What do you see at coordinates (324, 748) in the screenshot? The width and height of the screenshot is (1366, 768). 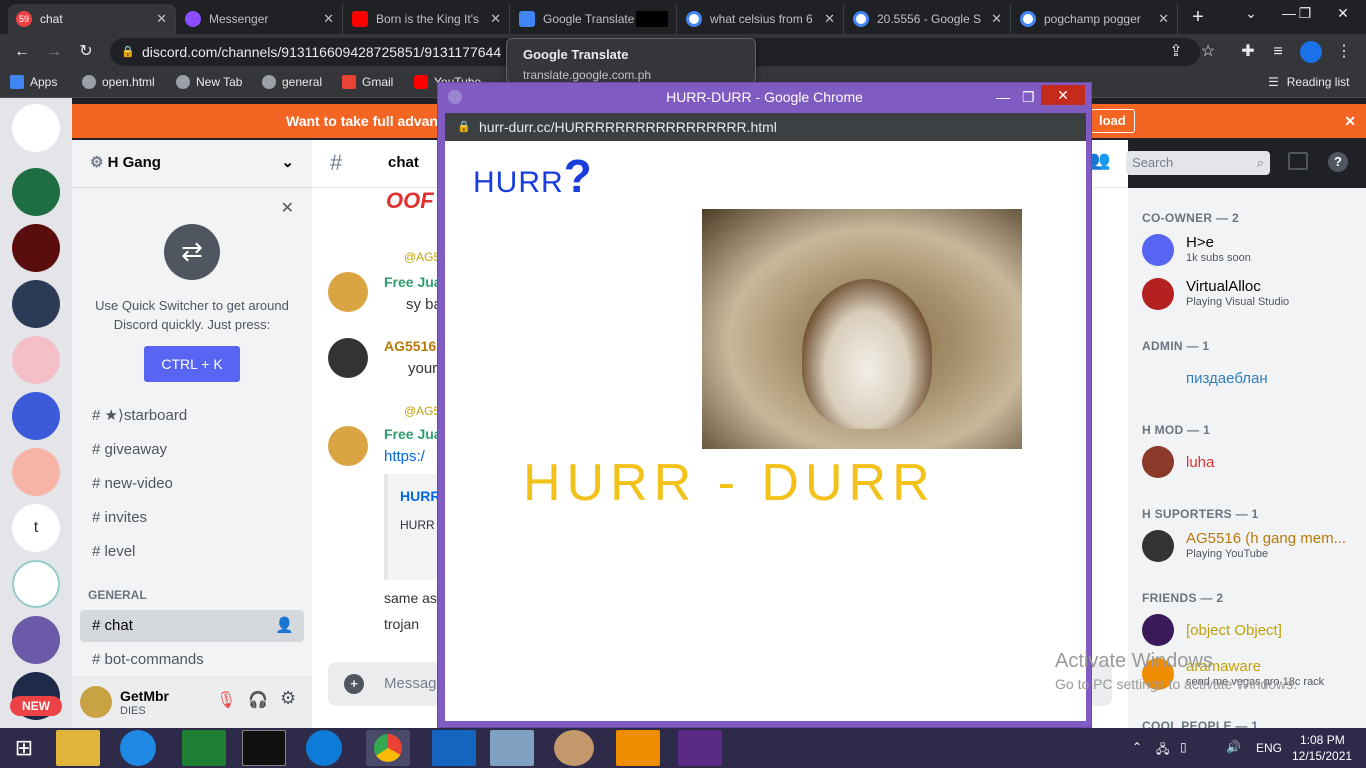 I see `edge-icon` at bounding box center [324, 748].